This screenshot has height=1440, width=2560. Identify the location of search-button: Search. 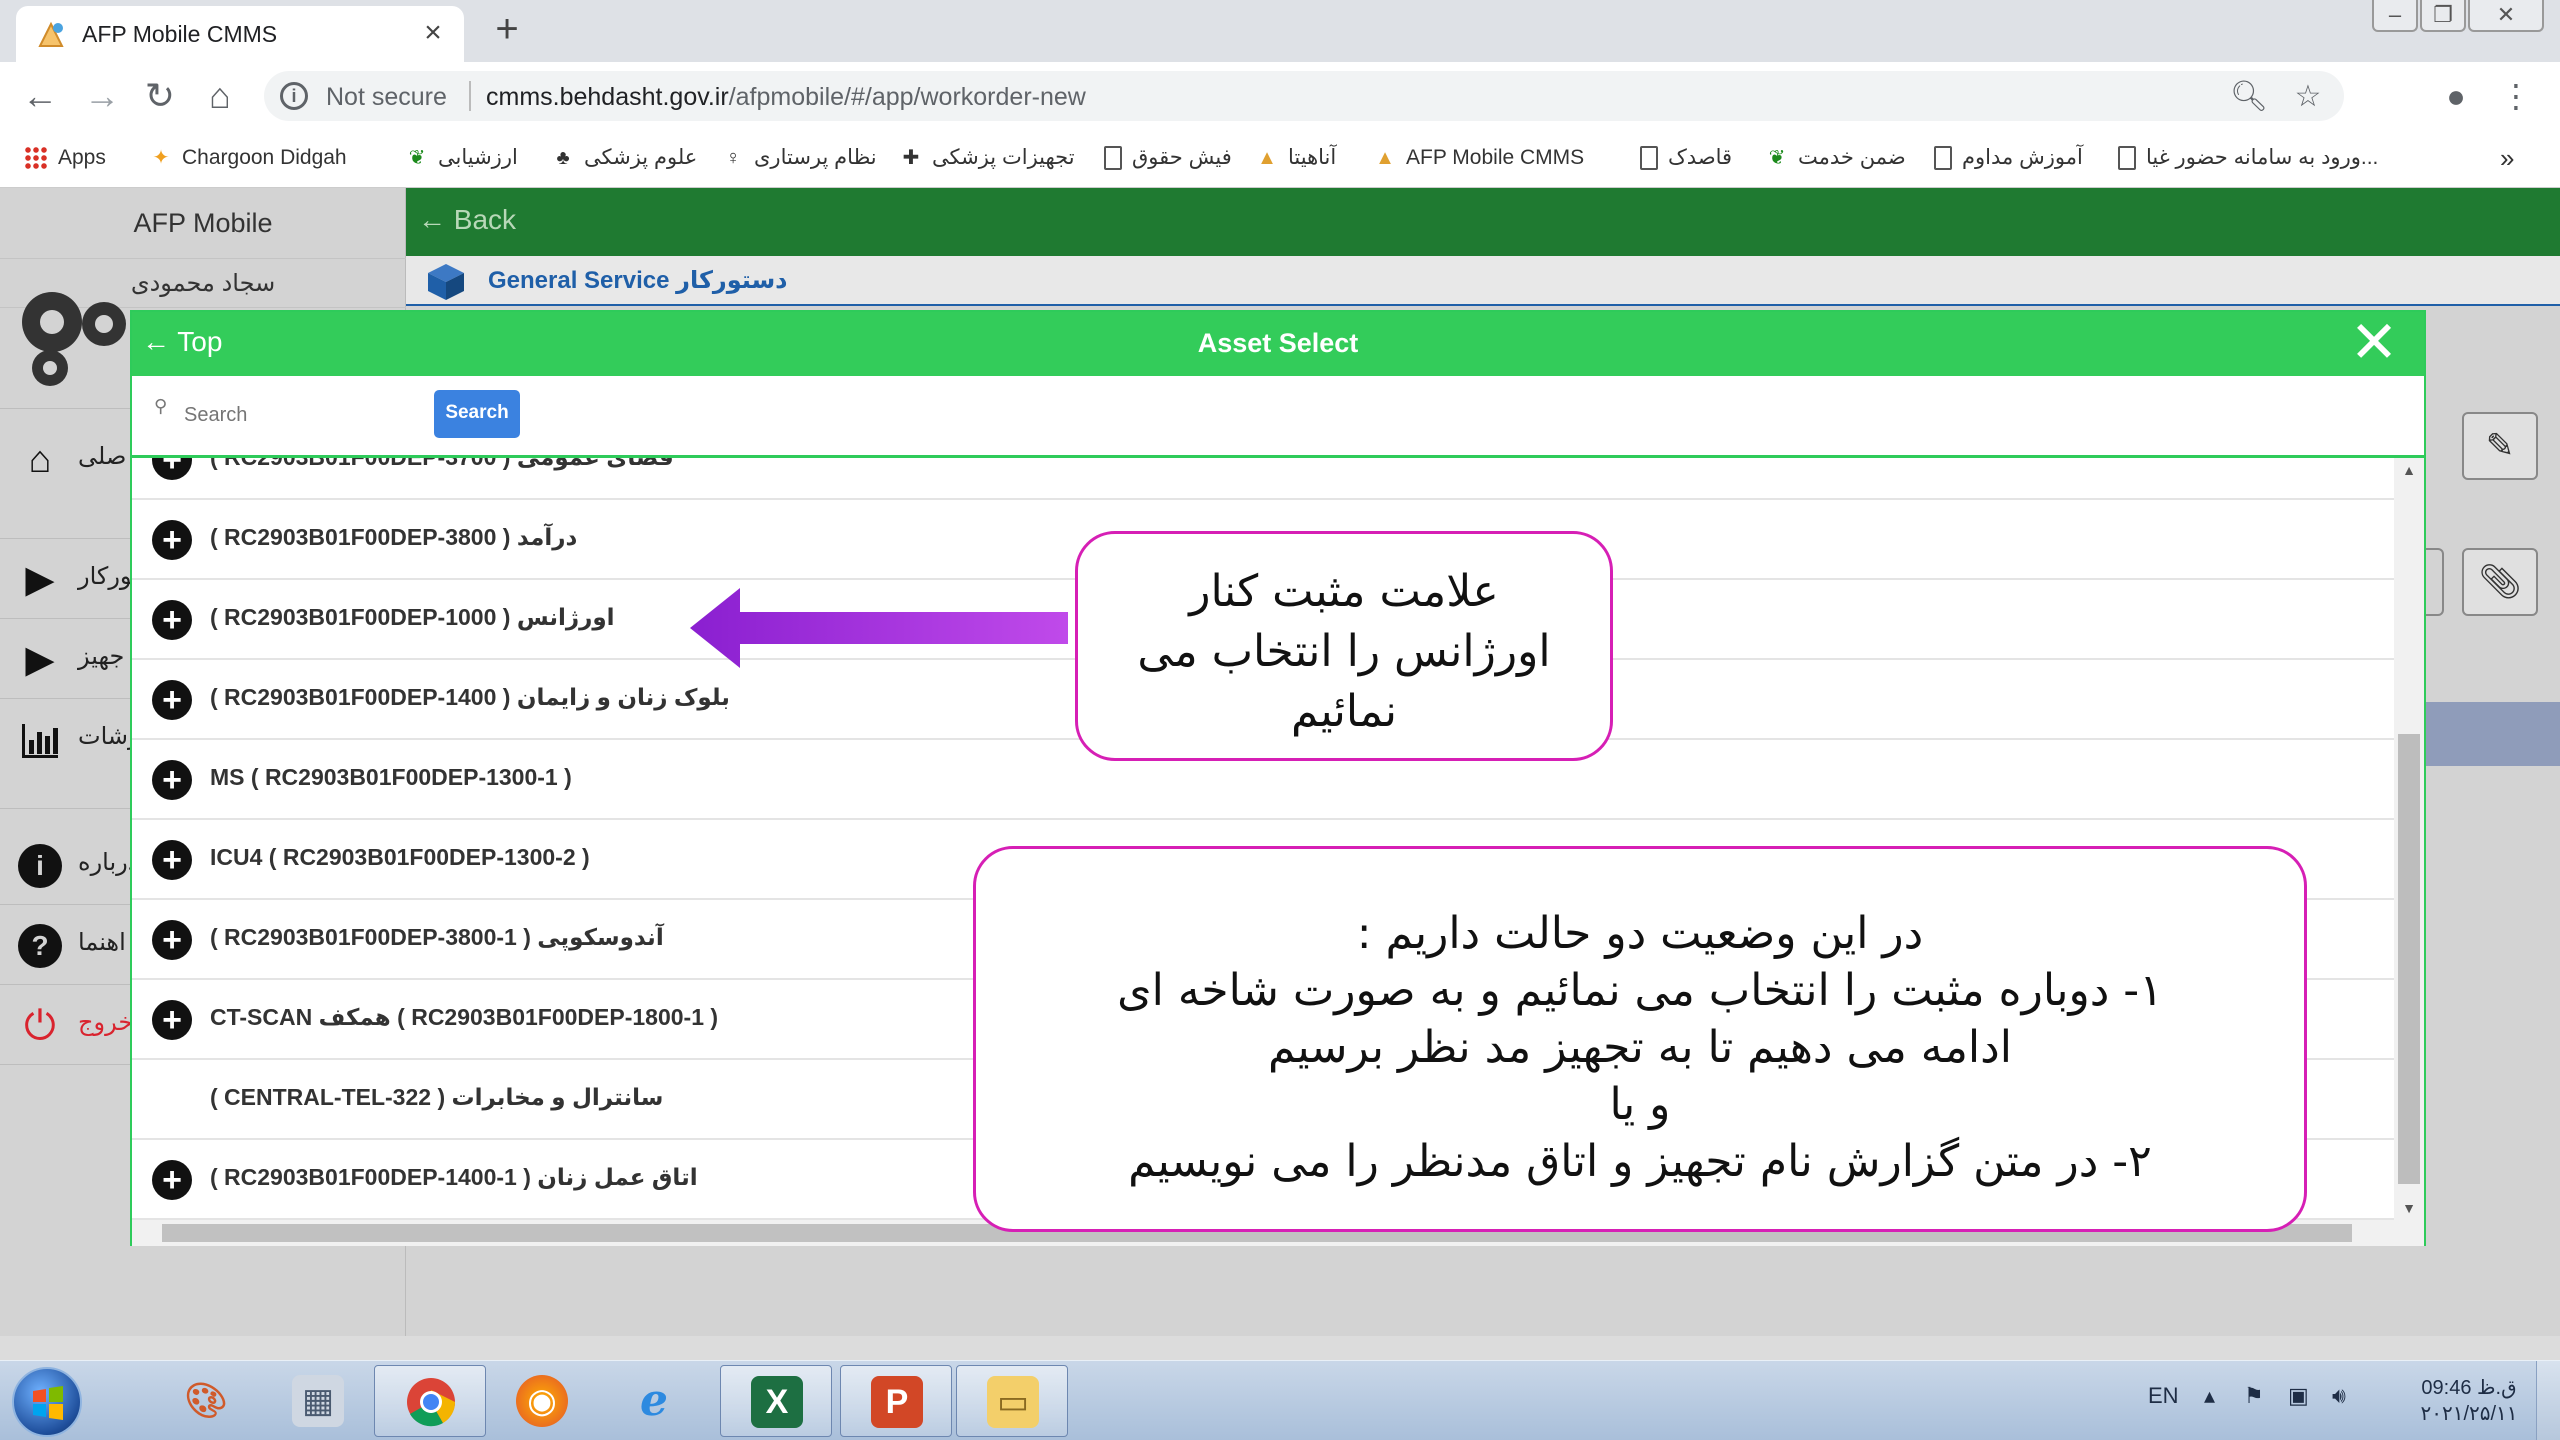
(477, 414).